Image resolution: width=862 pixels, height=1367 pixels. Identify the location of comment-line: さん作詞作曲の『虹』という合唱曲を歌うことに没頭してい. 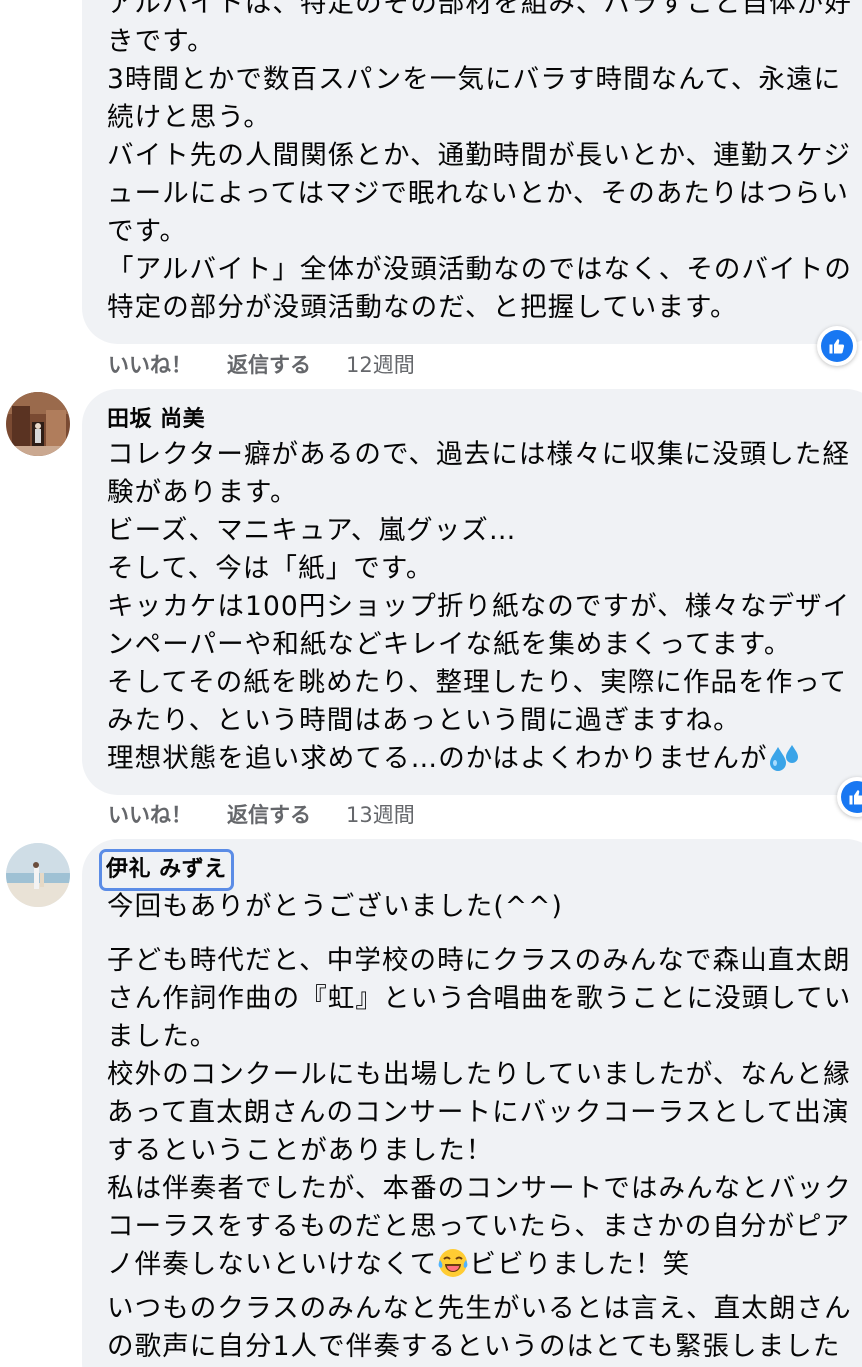
(479, 998).